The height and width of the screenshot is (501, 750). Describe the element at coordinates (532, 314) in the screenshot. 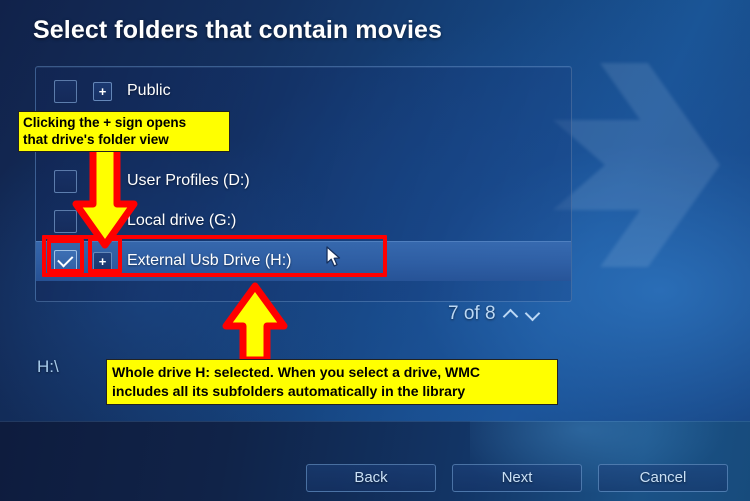

I see `chevron-down-icon` at that location.